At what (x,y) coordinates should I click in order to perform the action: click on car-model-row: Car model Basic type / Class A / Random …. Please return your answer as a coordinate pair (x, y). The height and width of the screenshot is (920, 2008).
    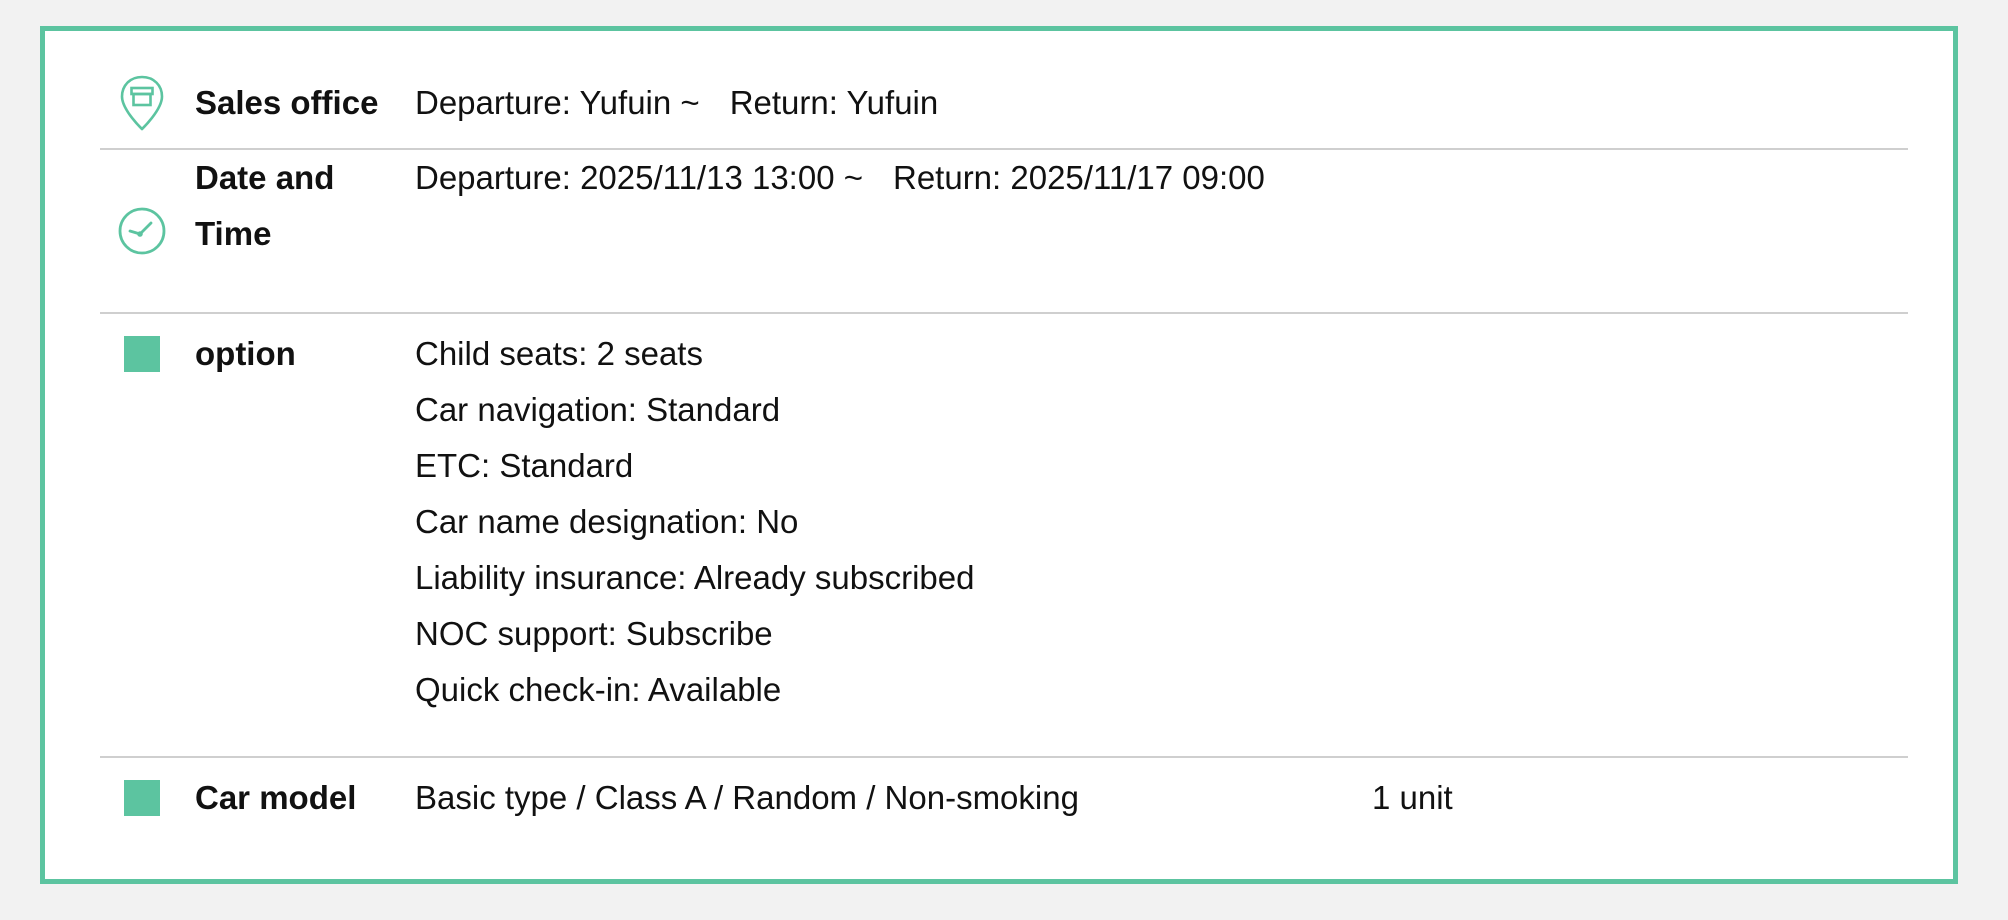
    Looking at the image, I should click on (1004, 808).